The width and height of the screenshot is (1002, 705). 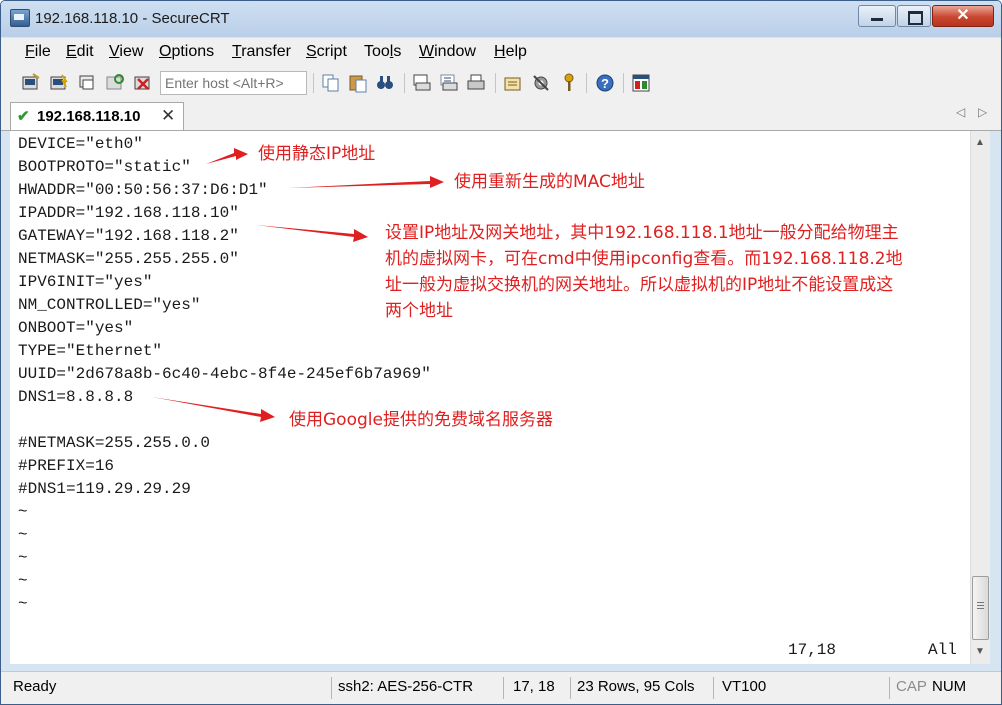 What do you see at coordinates (128, 213) in the screenshot?
I see `terminal-line: IPADDR="192.168.118.10"` at bounding box center [128, 213].